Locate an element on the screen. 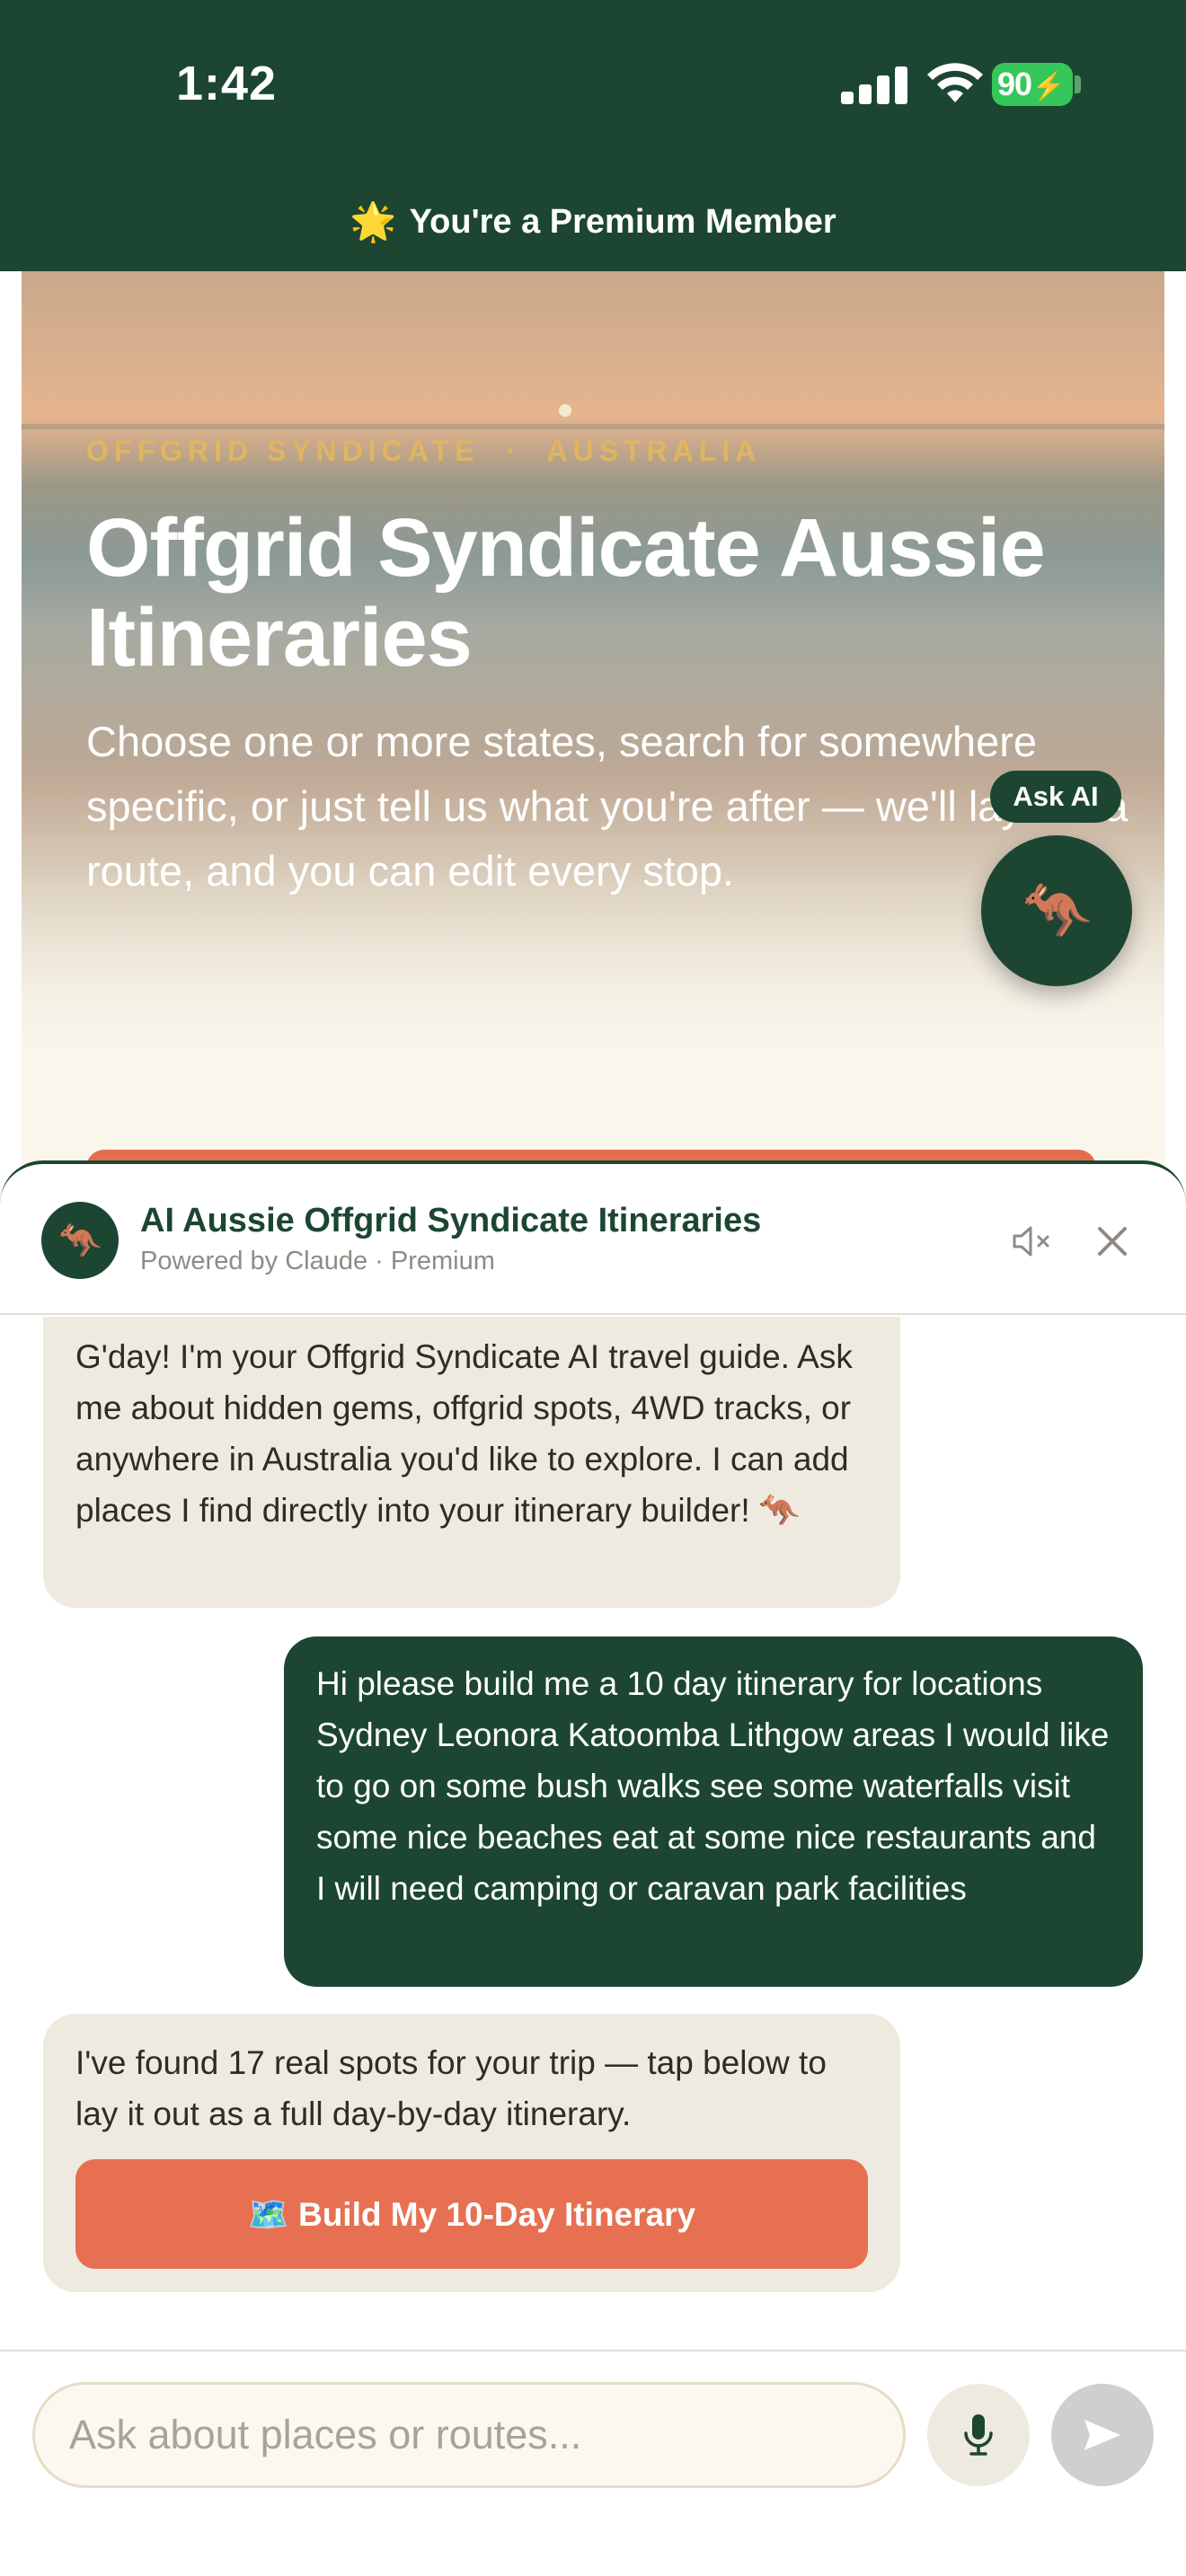 The width and height of the screenshot is (1186, 2576). microphone-icon is located at coordinates (978, 2435).